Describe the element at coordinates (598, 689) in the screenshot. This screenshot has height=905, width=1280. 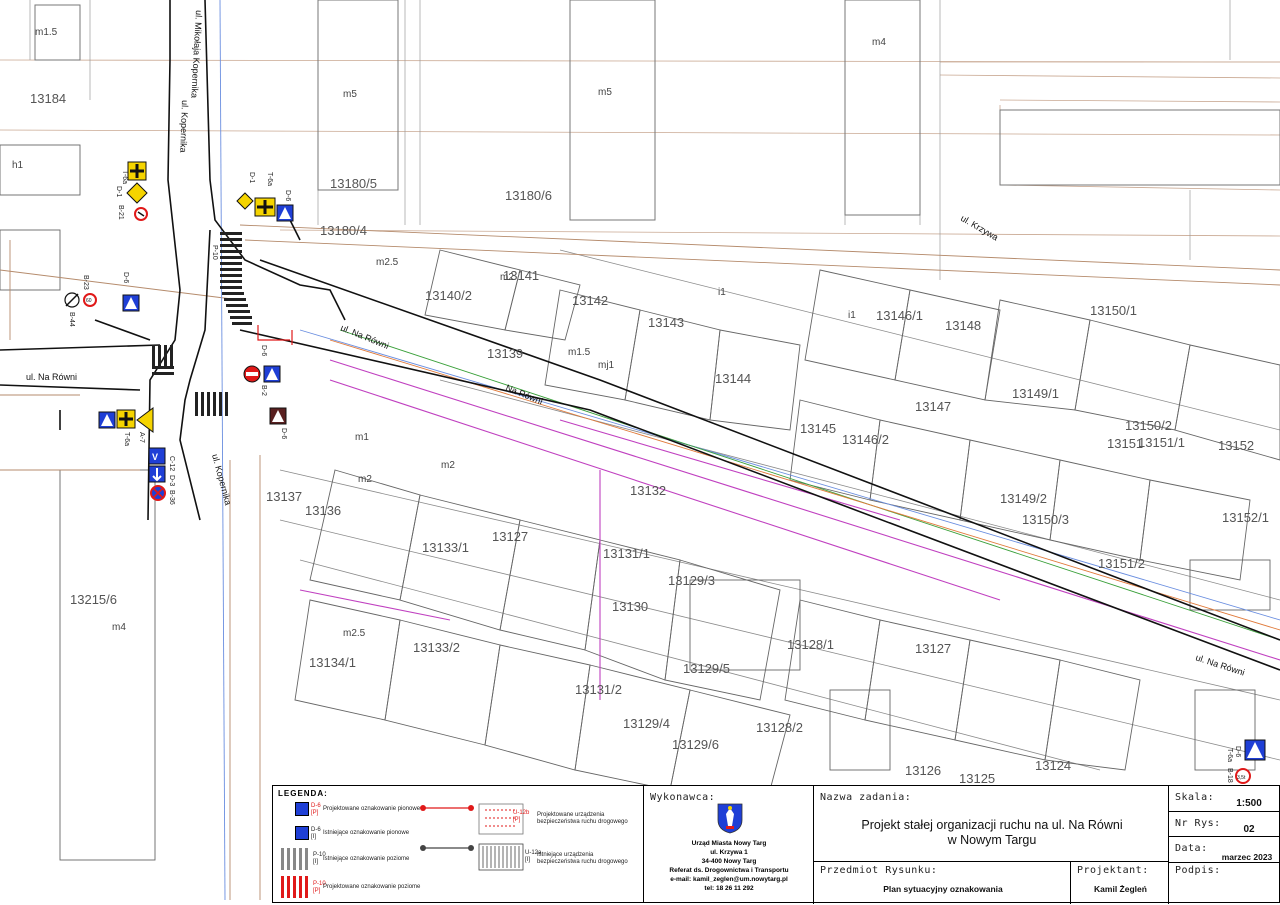
I see `parcel-label: 13131/2` at that location.